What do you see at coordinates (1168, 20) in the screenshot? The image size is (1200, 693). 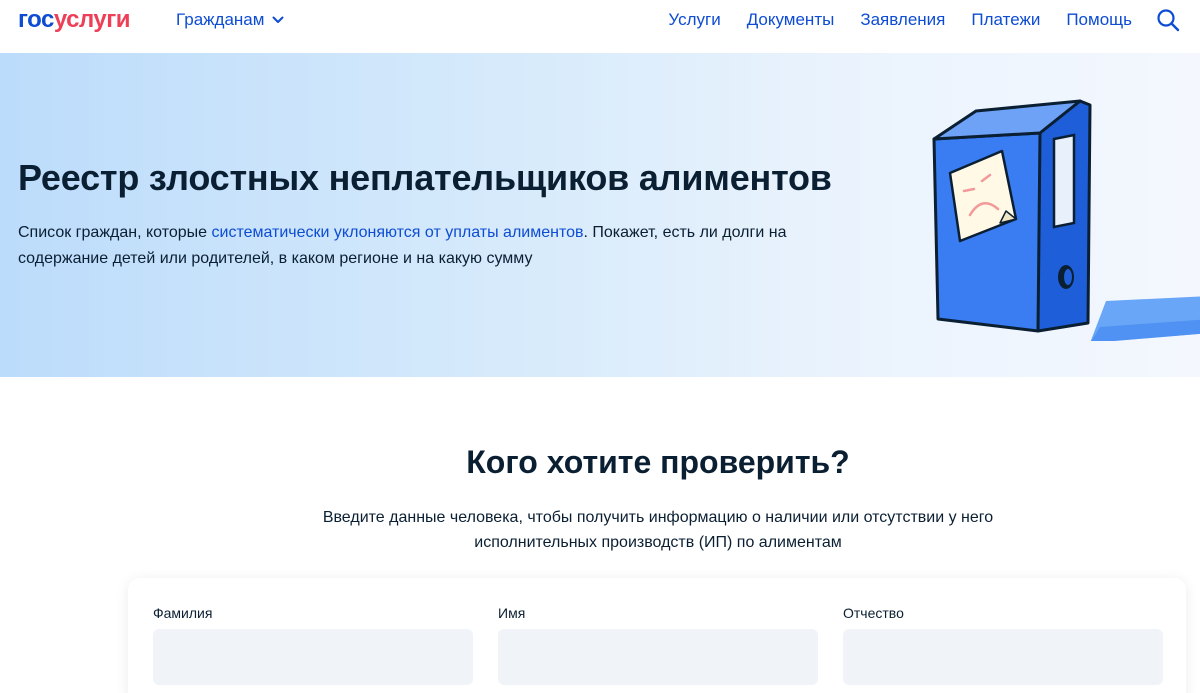 I see `search-icon` at bounding box center [1168, 20].